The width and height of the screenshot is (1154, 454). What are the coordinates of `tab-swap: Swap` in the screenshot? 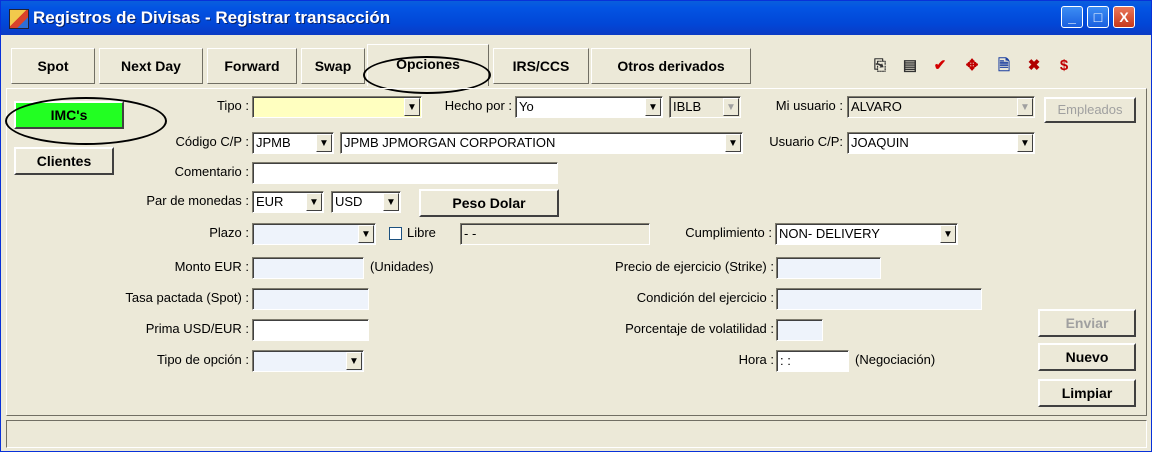 It's located at (333, 66).